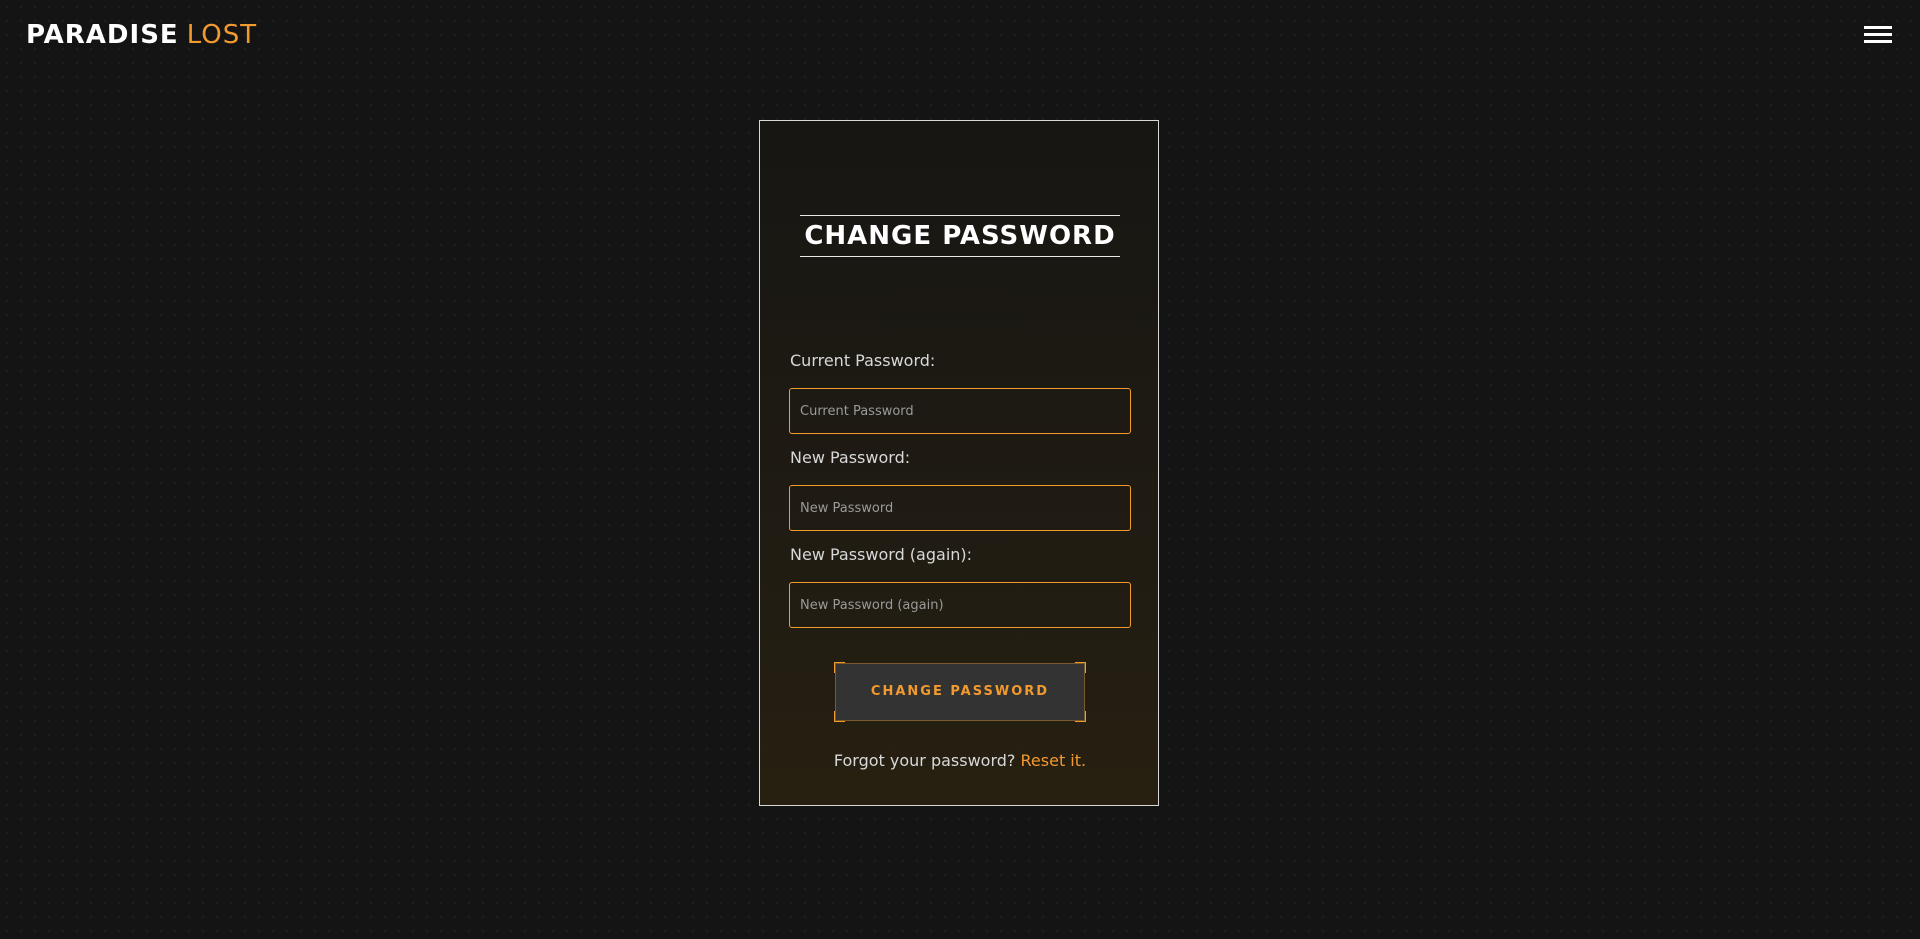 The width and height of the screenshot is (1920, 939). Describe the element at coordinates (960, 411) in the screenshot. I see `current-password-input` at that location.